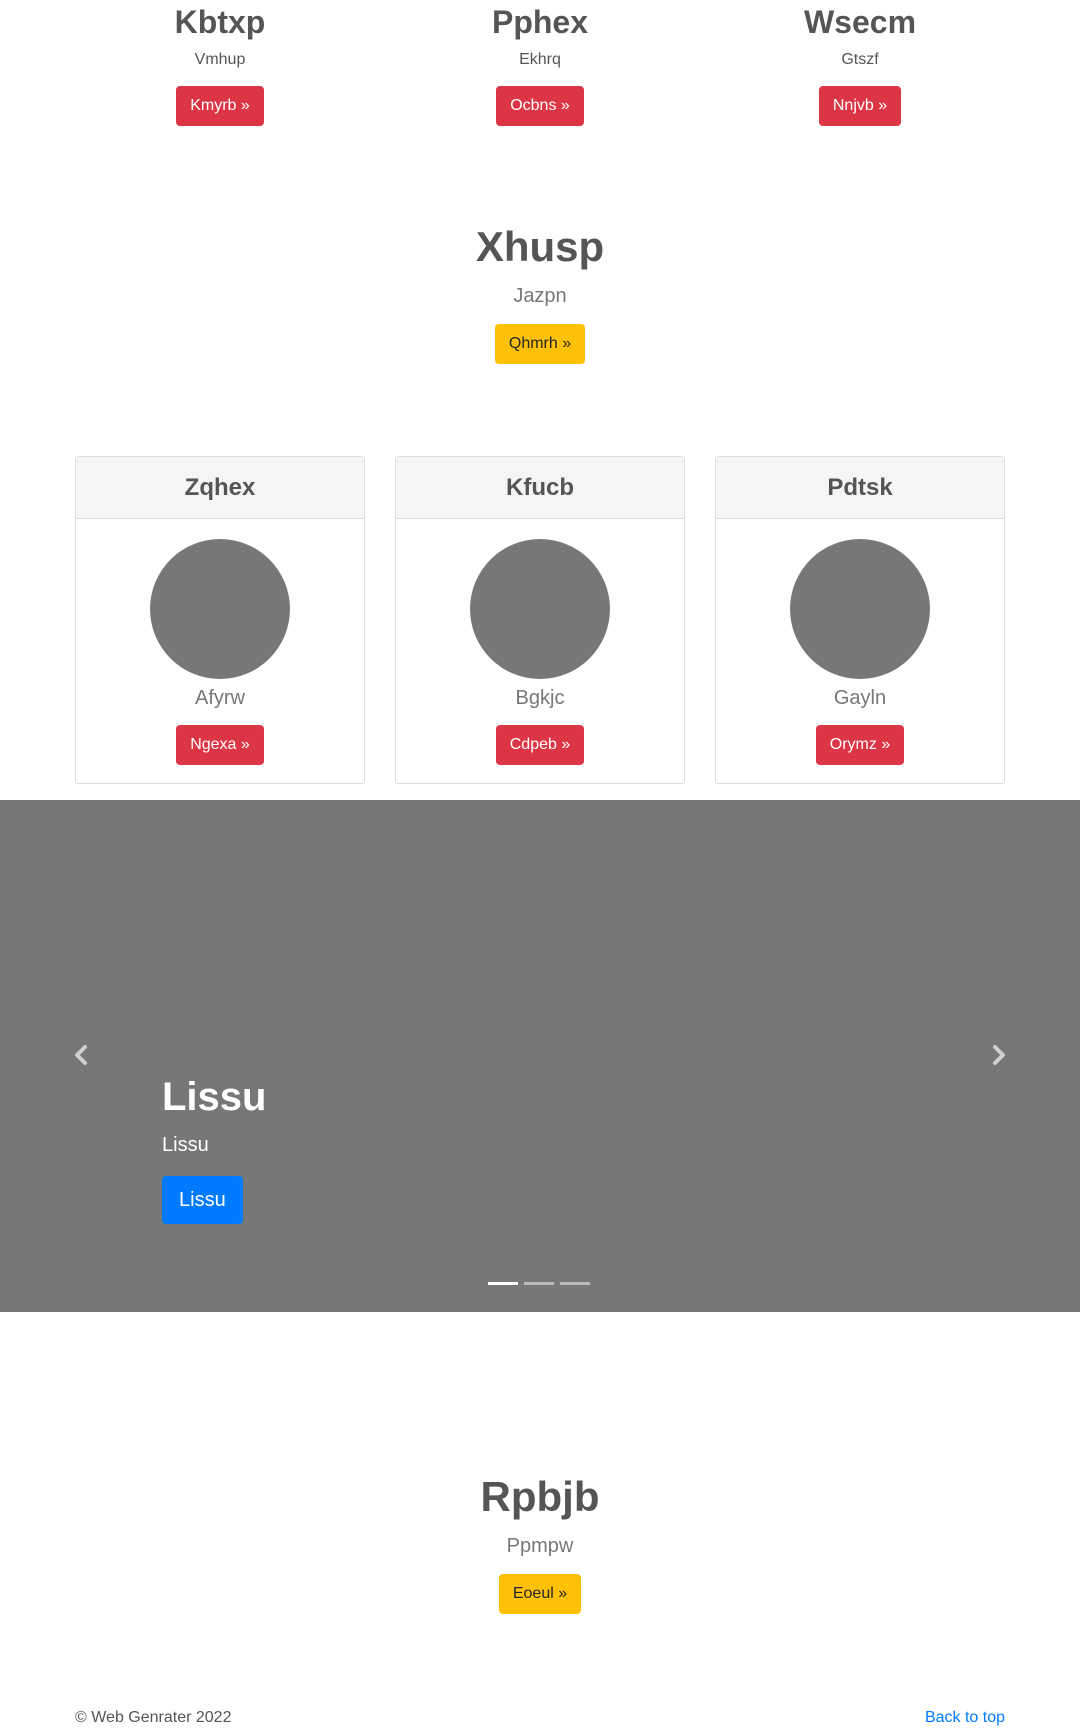 Image resolution: width=1080 pixels, height=1732 pixels. Describe the element at coordinates (860, 745) in the screenshot. I see `card-button: Orymz »` at that location.